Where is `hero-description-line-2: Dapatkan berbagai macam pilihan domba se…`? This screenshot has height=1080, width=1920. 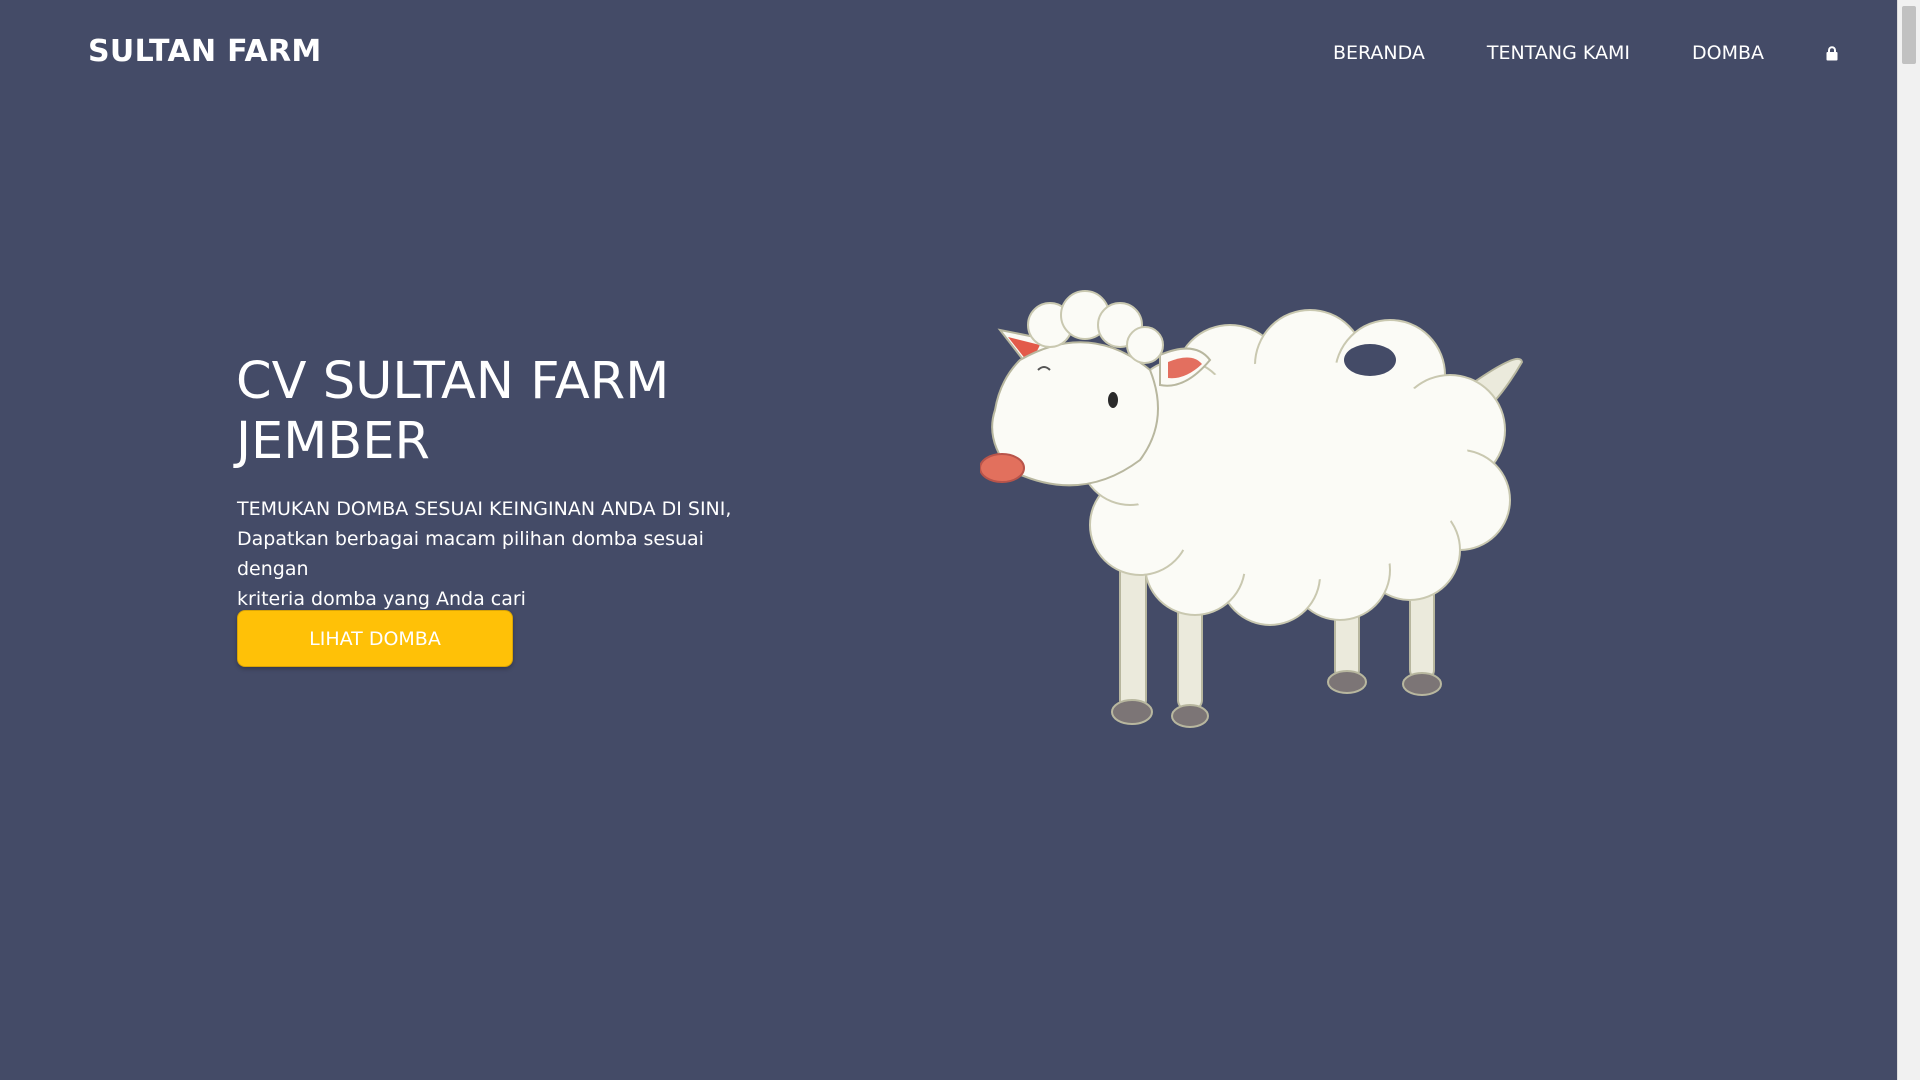 hero-description-line-2: Dapatkan berbagai macam pilihan domba se… is located at coordinates (470, 554).